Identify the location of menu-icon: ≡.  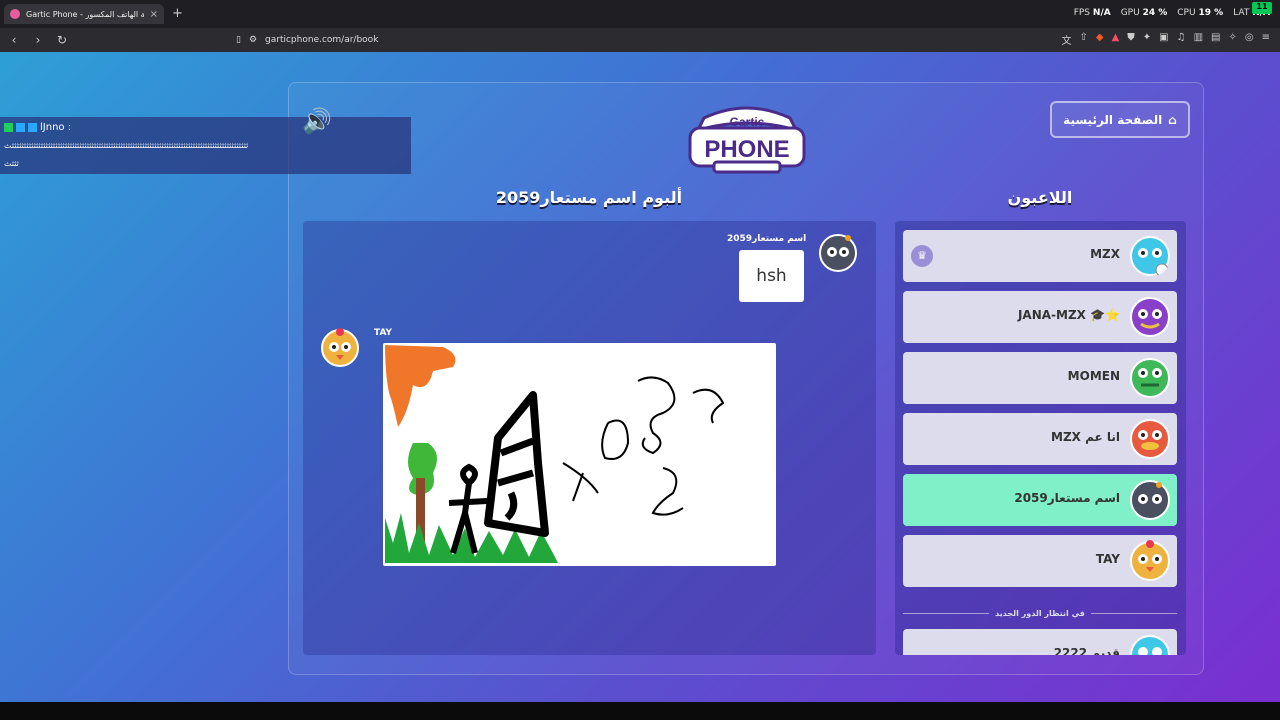
(1266, 39).